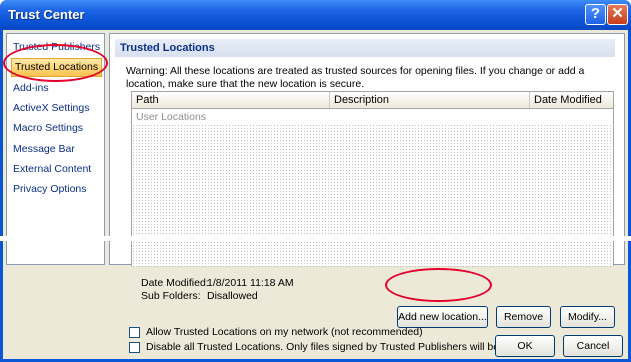  What do you see at coordinates (231, 100) in the screenshot?
I see `column-header-path: Path` at bounding box center [231, 100].